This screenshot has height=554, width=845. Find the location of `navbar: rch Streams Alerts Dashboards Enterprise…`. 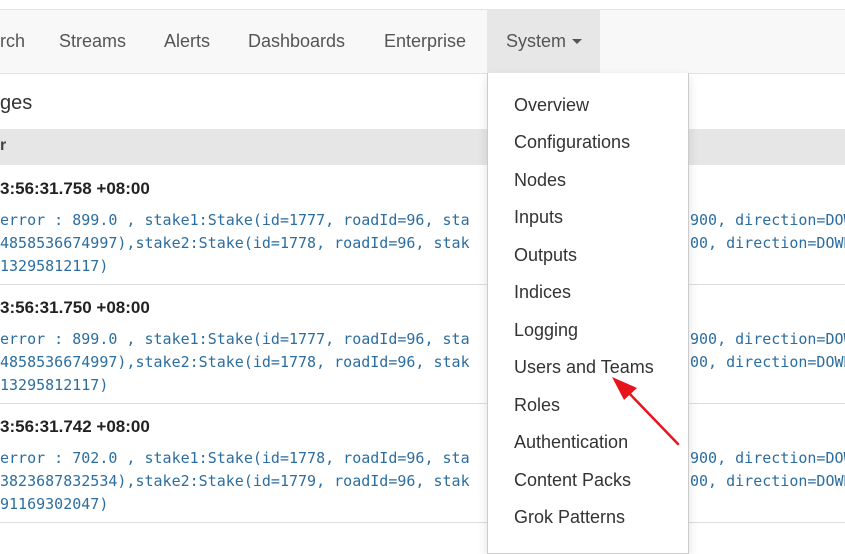

navbar: rch Streams Alerts Dashboards Enterprise… is located at coordinates (422, 42).